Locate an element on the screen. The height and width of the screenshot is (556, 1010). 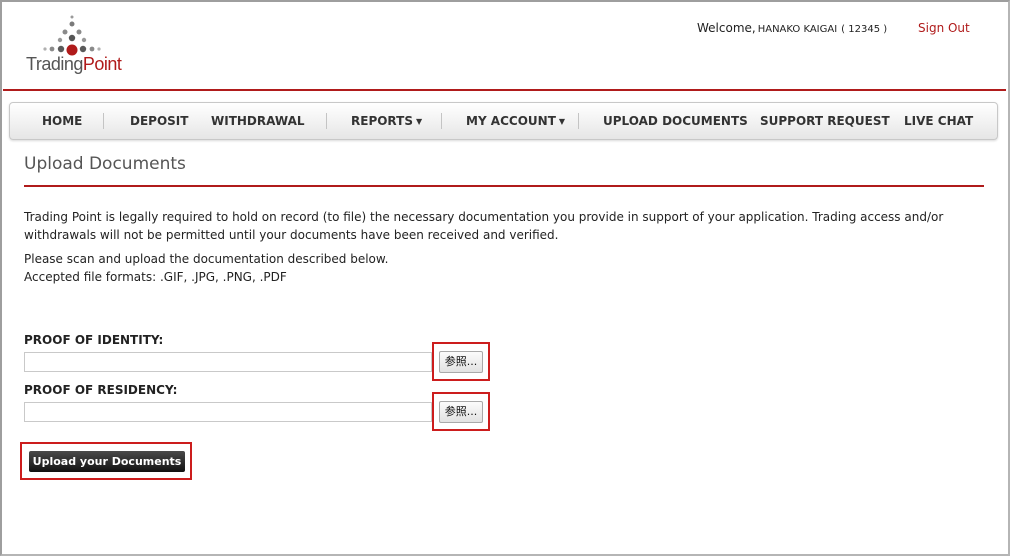
welcome-message: Welcome, HANAKO KAIGAI( 12345 ) is located at coordinates (792, 28).